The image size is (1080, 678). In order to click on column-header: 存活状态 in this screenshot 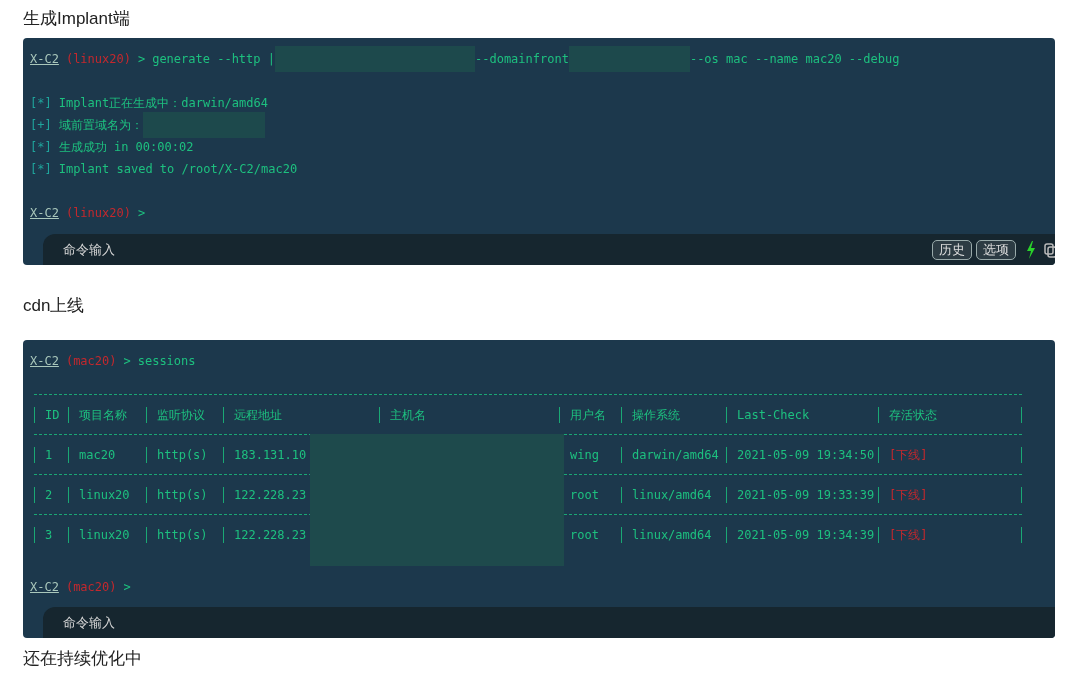, I will do `click(950, 414)`.